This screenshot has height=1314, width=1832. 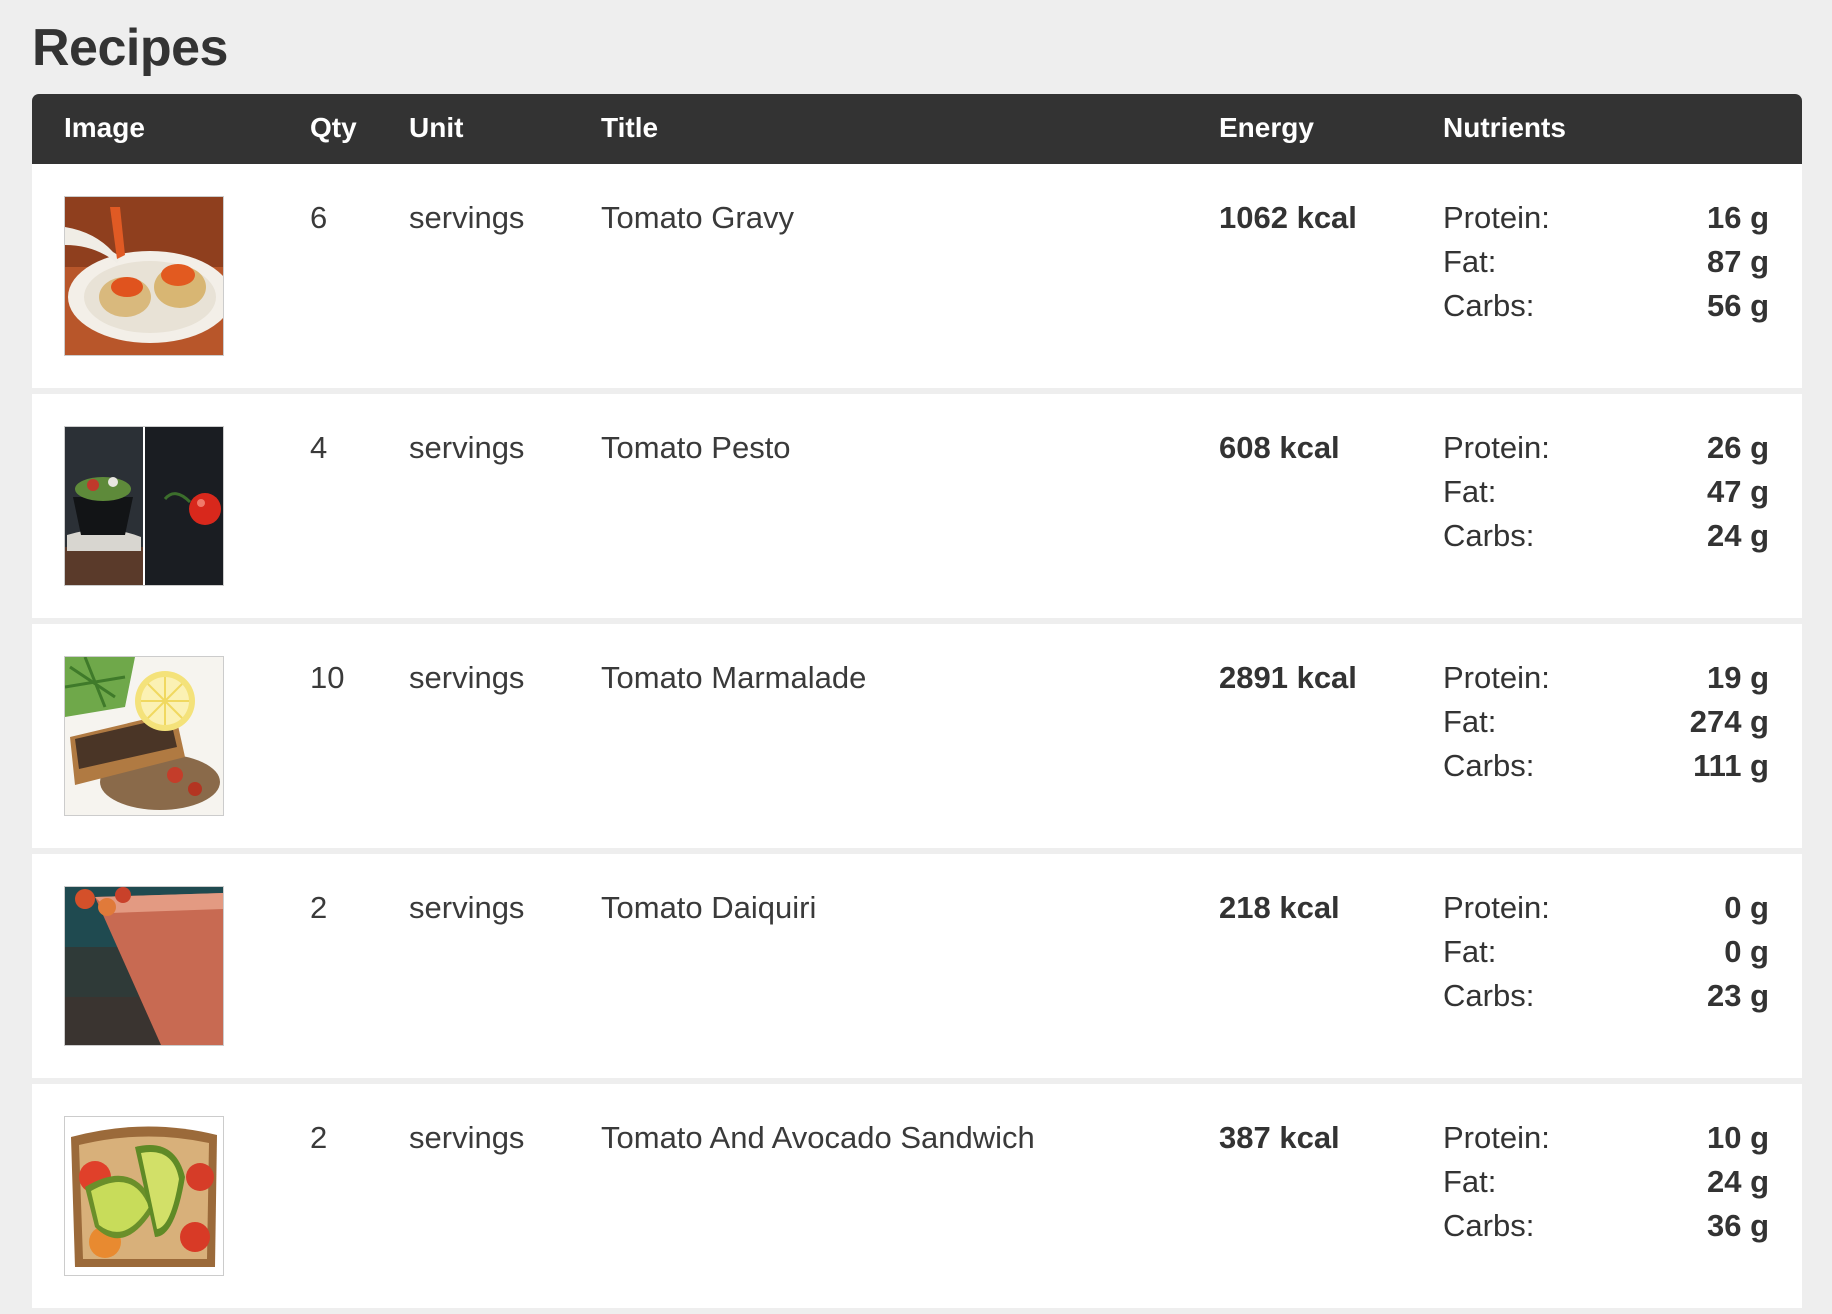 What do you see at coordinates (696, 448) in the screenshot?
I see `title-cell: Tomato Pesto` at bounding box center [696, 448].